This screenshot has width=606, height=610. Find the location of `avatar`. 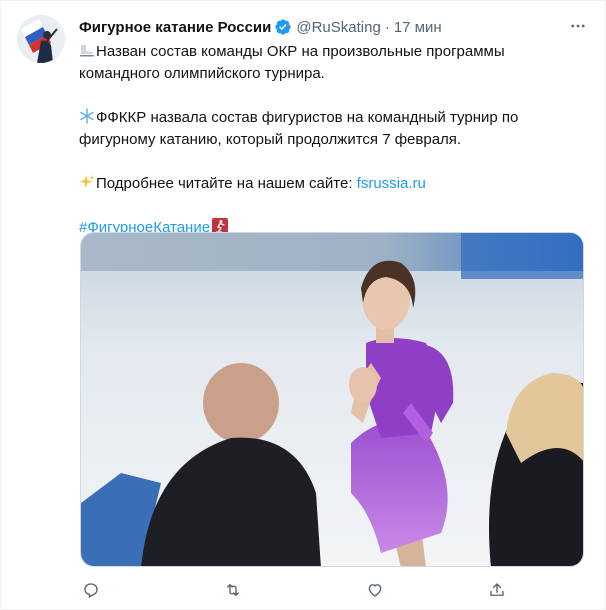

avatar is located at coordinates (41, 39).